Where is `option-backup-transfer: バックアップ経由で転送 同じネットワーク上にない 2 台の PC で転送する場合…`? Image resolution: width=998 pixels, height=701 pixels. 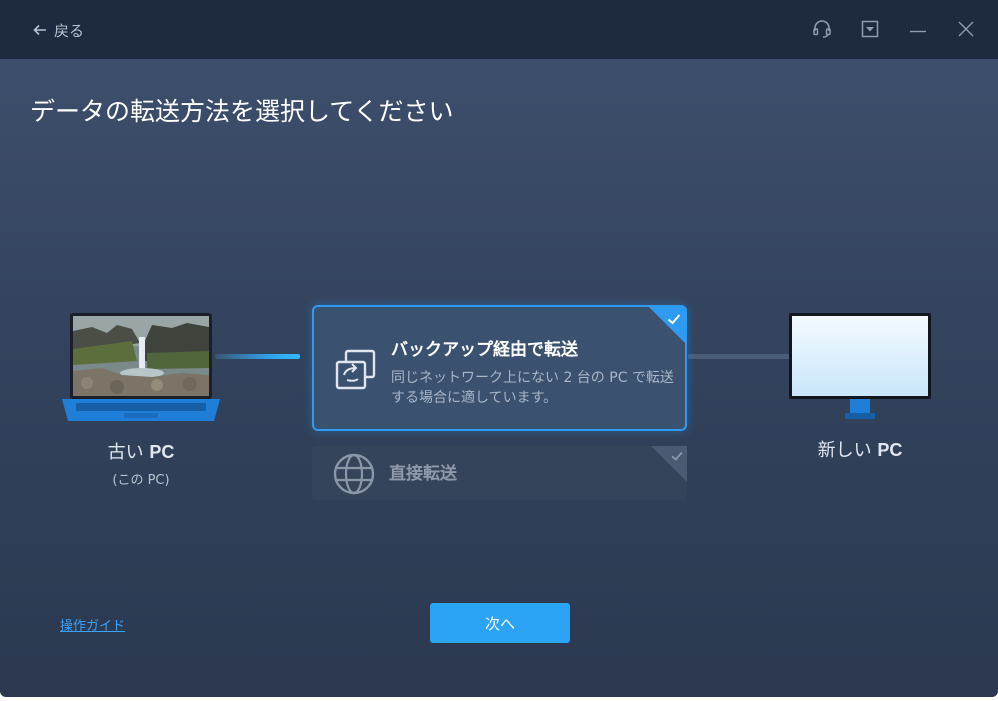 option-backup-transfer: バックアップ経由で転送 同じネットワーク上にない 2 台の PC で転送する場合… is located at coordinates (499, 368).